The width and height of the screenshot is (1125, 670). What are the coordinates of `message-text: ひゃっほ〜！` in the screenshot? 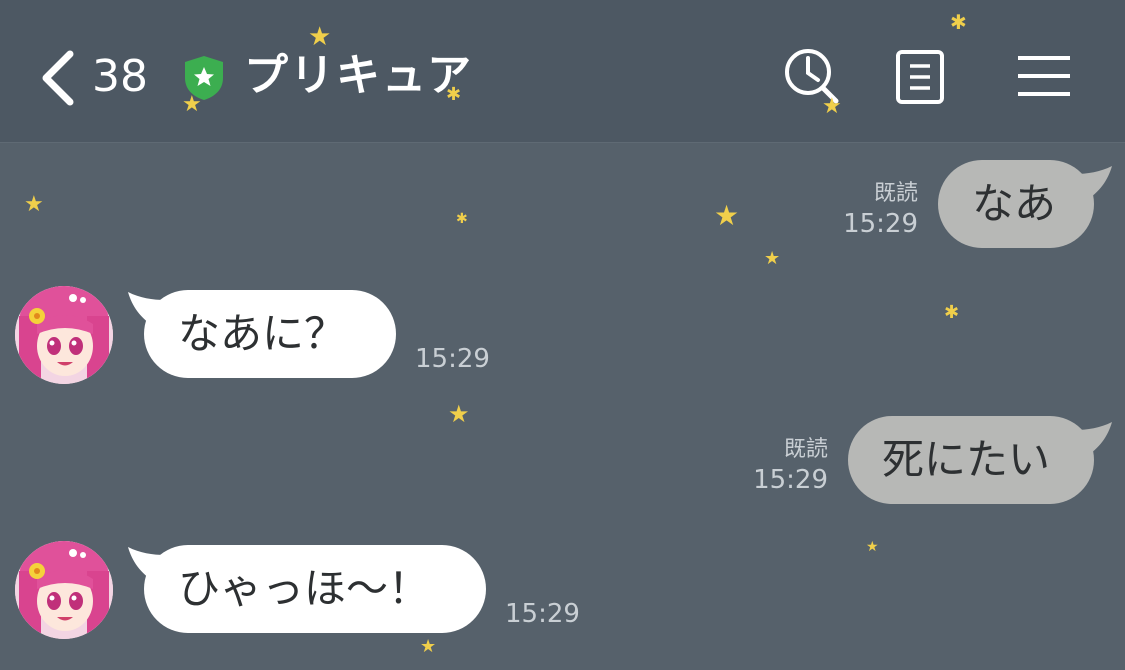 It's located at (304, 588).